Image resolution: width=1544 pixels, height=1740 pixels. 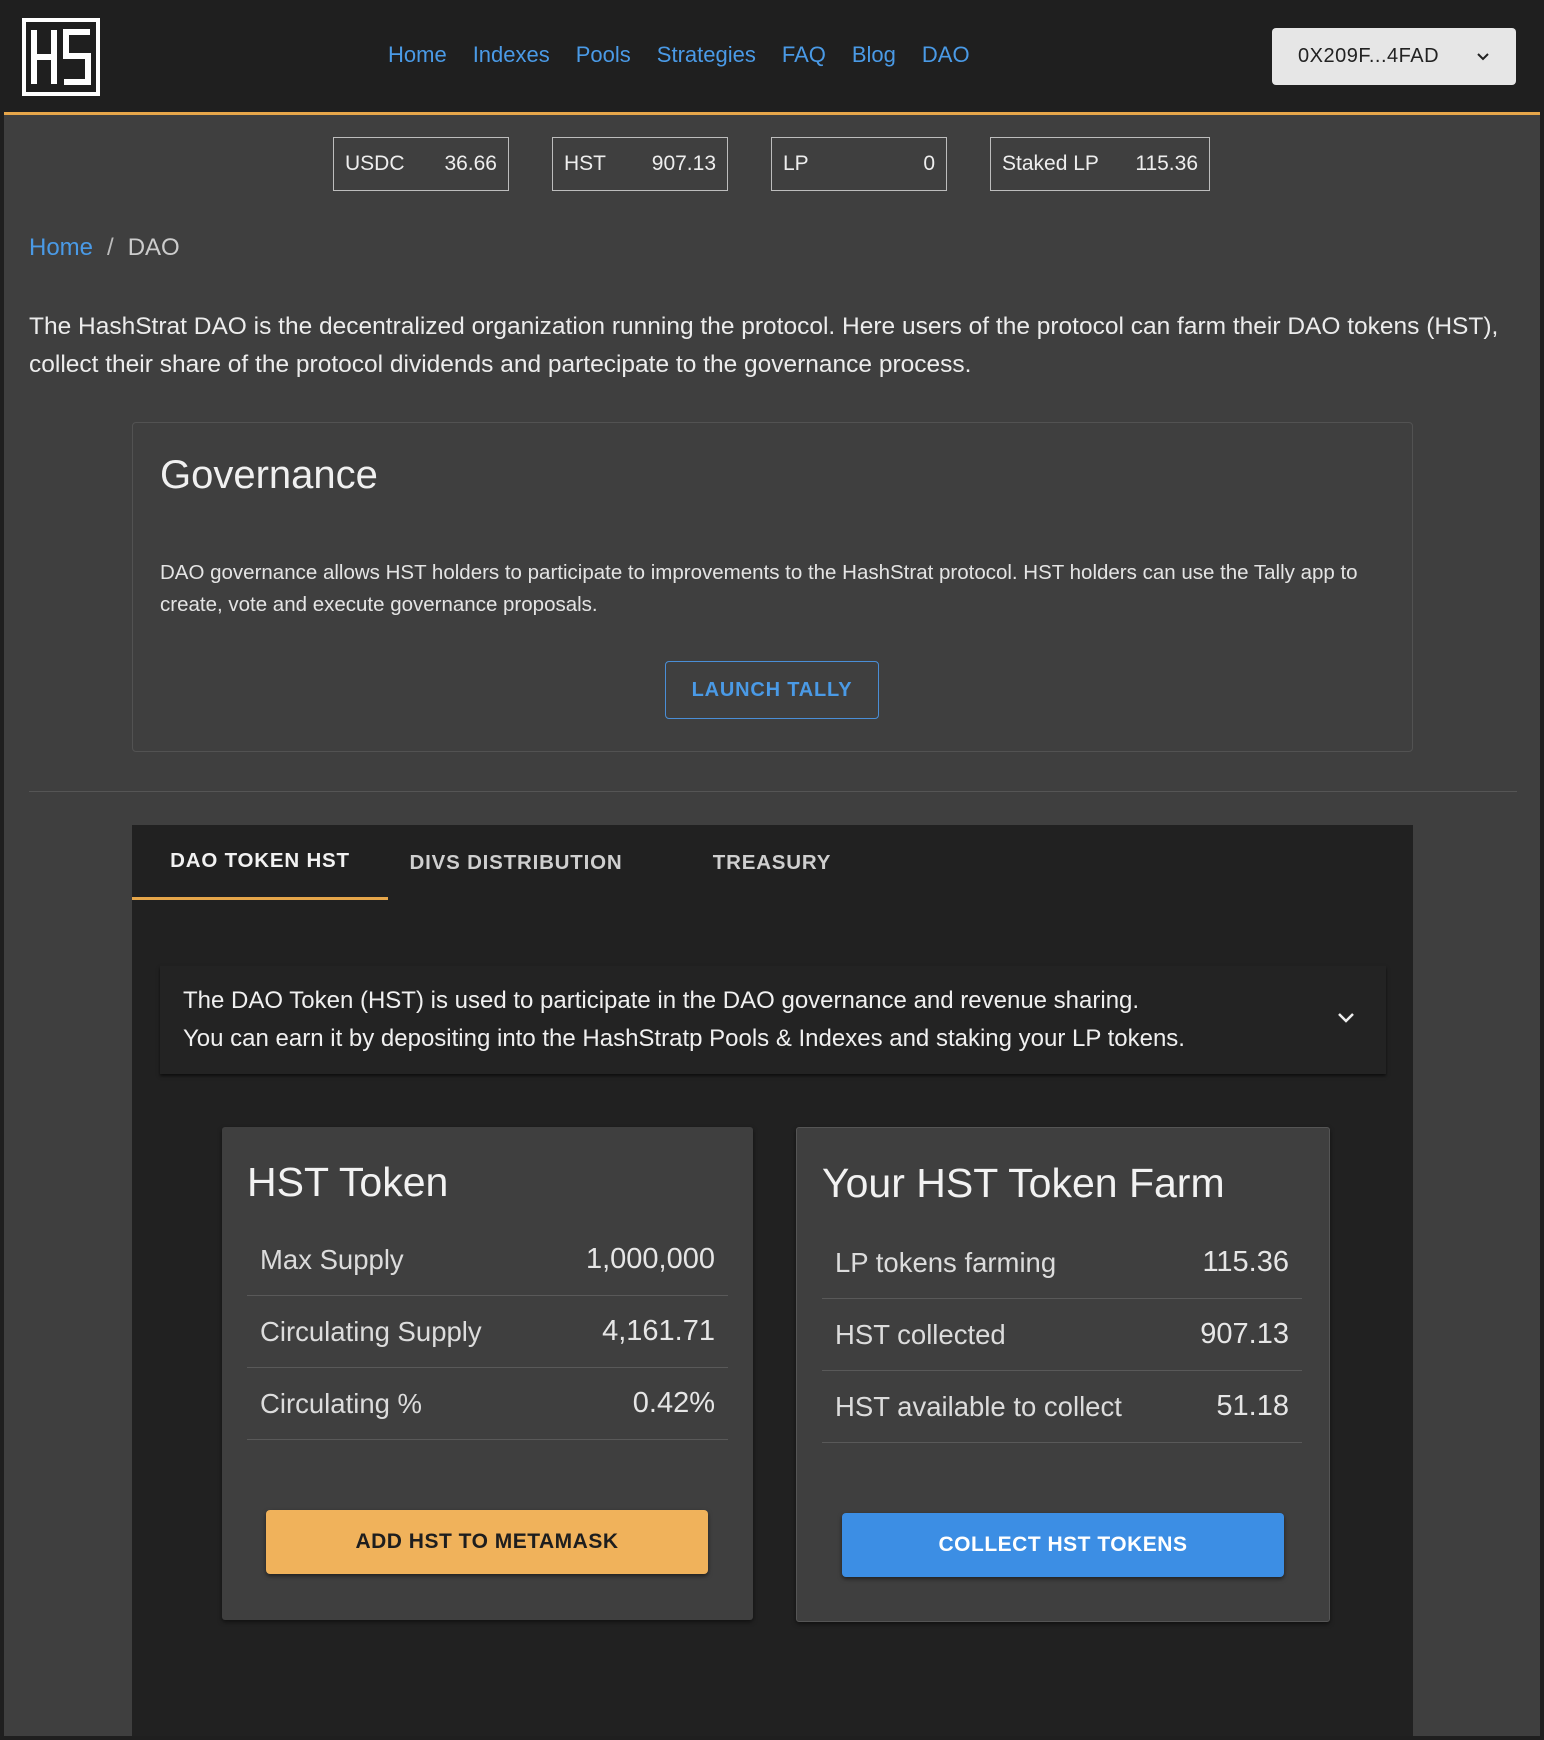 What do you see at coordinates (269, 475) in the screenshot?
I see `governance-title: Governance` at bounding box center [269, 475].